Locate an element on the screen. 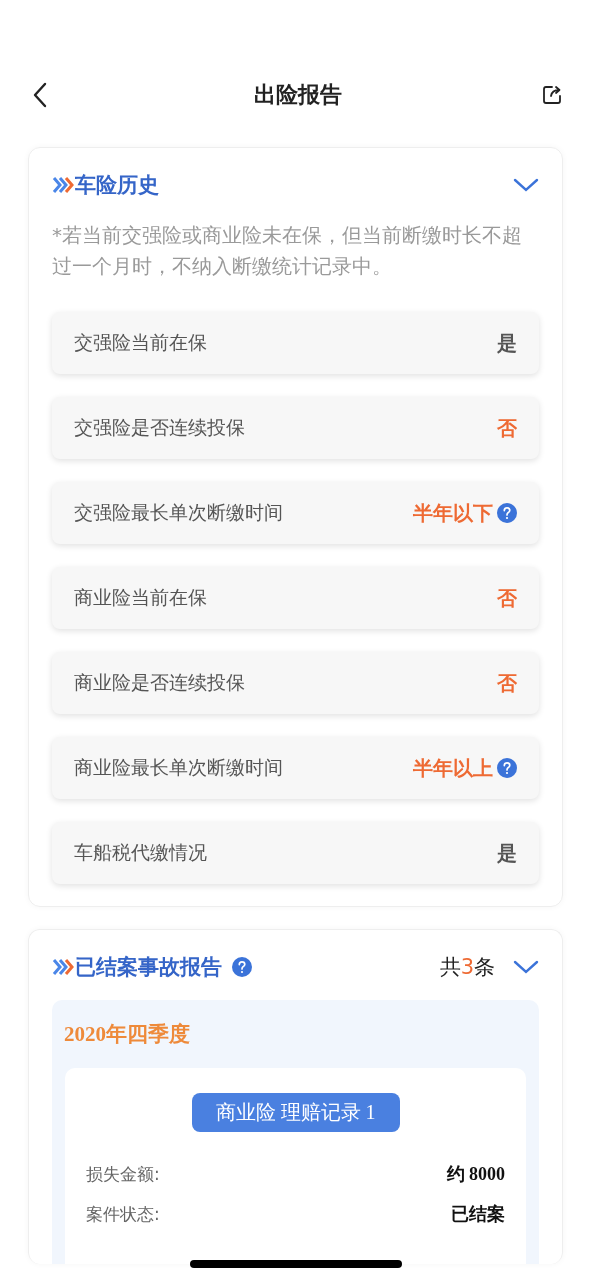 This screenshot has height=1280, width=591. row-label: 商业险是否连续投保 is located at coordinates (159, 682).